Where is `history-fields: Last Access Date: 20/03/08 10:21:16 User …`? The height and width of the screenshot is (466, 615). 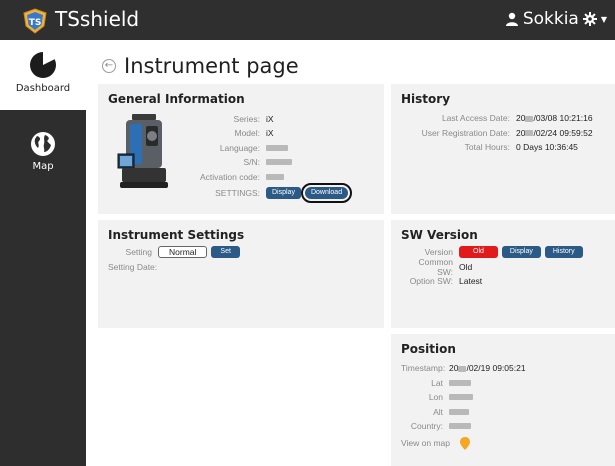 history-fields: Last Access Date: 20/03/08 10:21:16 User … is located at coordinates (503, 132).